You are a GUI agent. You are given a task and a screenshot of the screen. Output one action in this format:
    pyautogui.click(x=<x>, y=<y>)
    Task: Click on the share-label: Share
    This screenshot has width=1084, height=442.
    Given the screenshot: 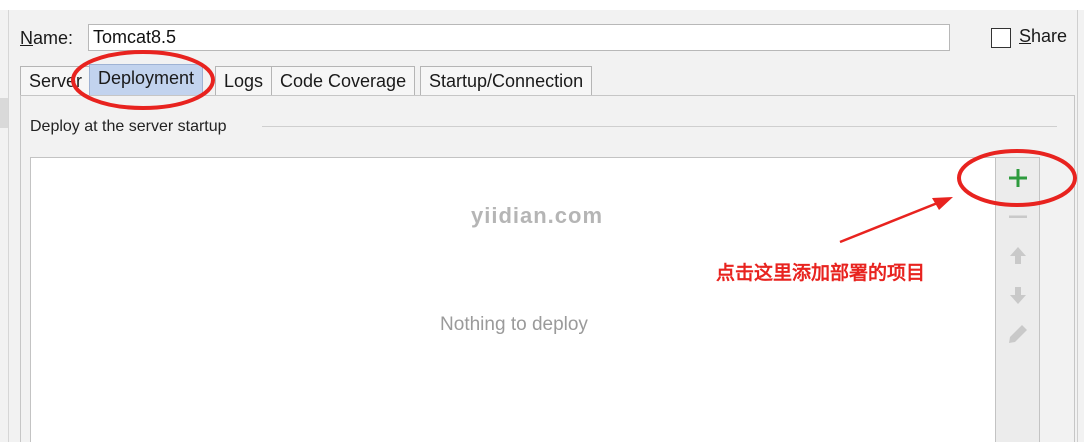 What is the action you would take?
    pyautogui.click(x=1043, y=36)
    